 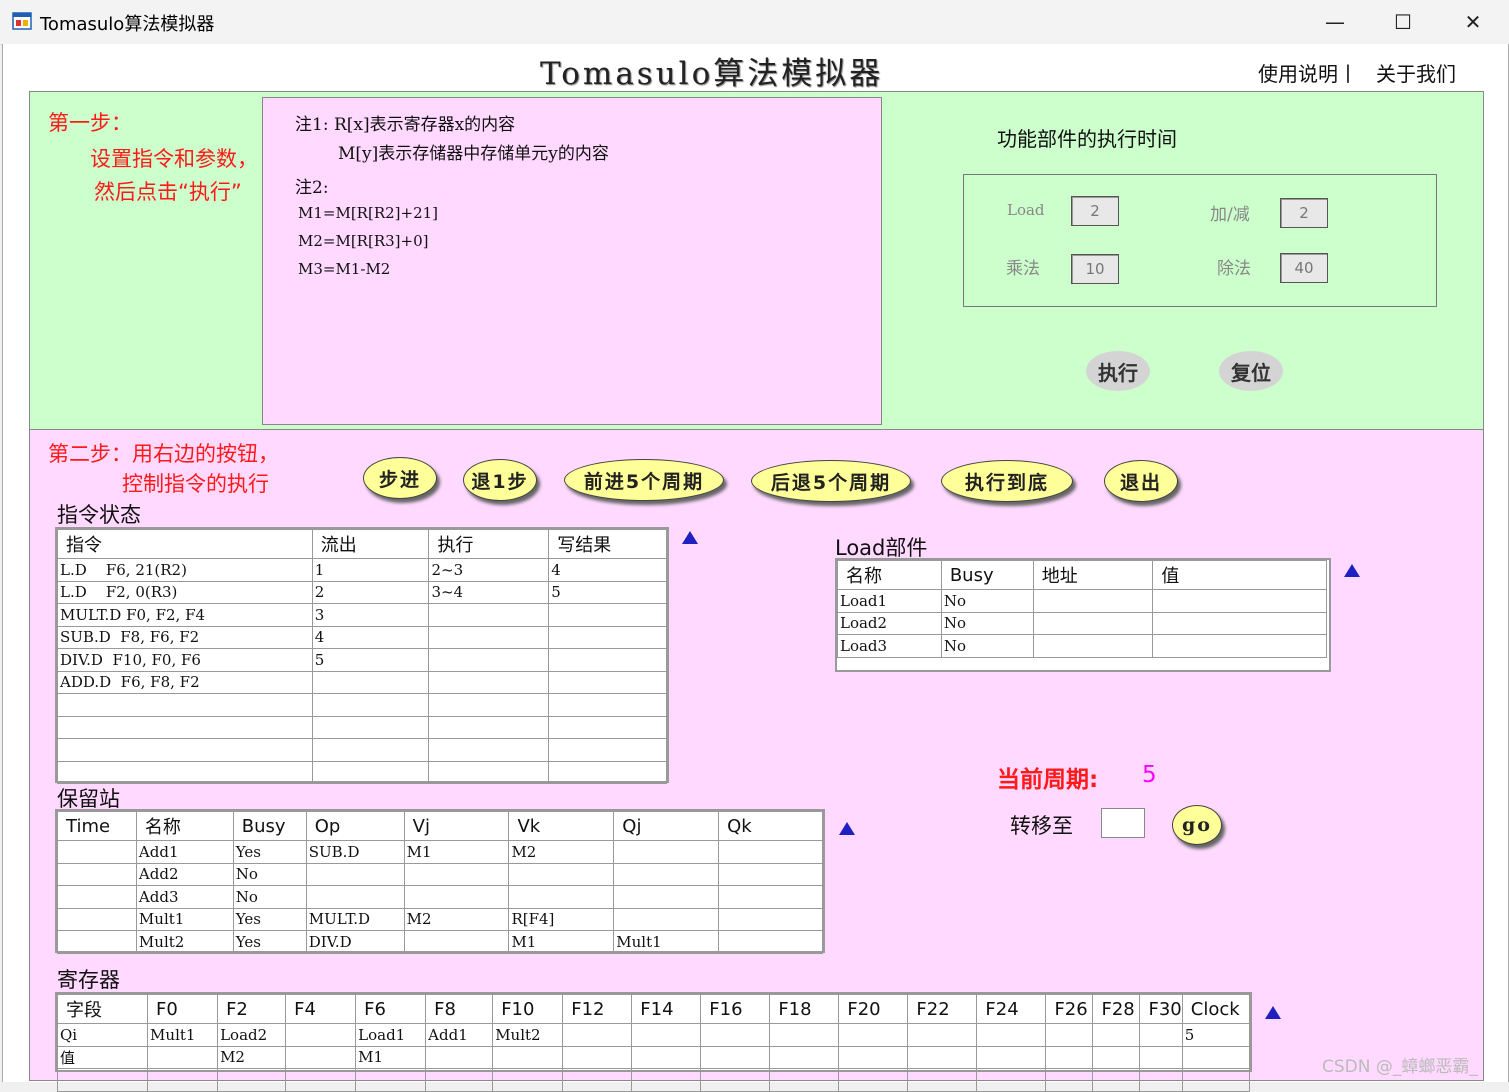 What do you see at coordinates (1335, 22) in the screenshot?
I see `minimize-button: —` at bounding box center [1335, 22].